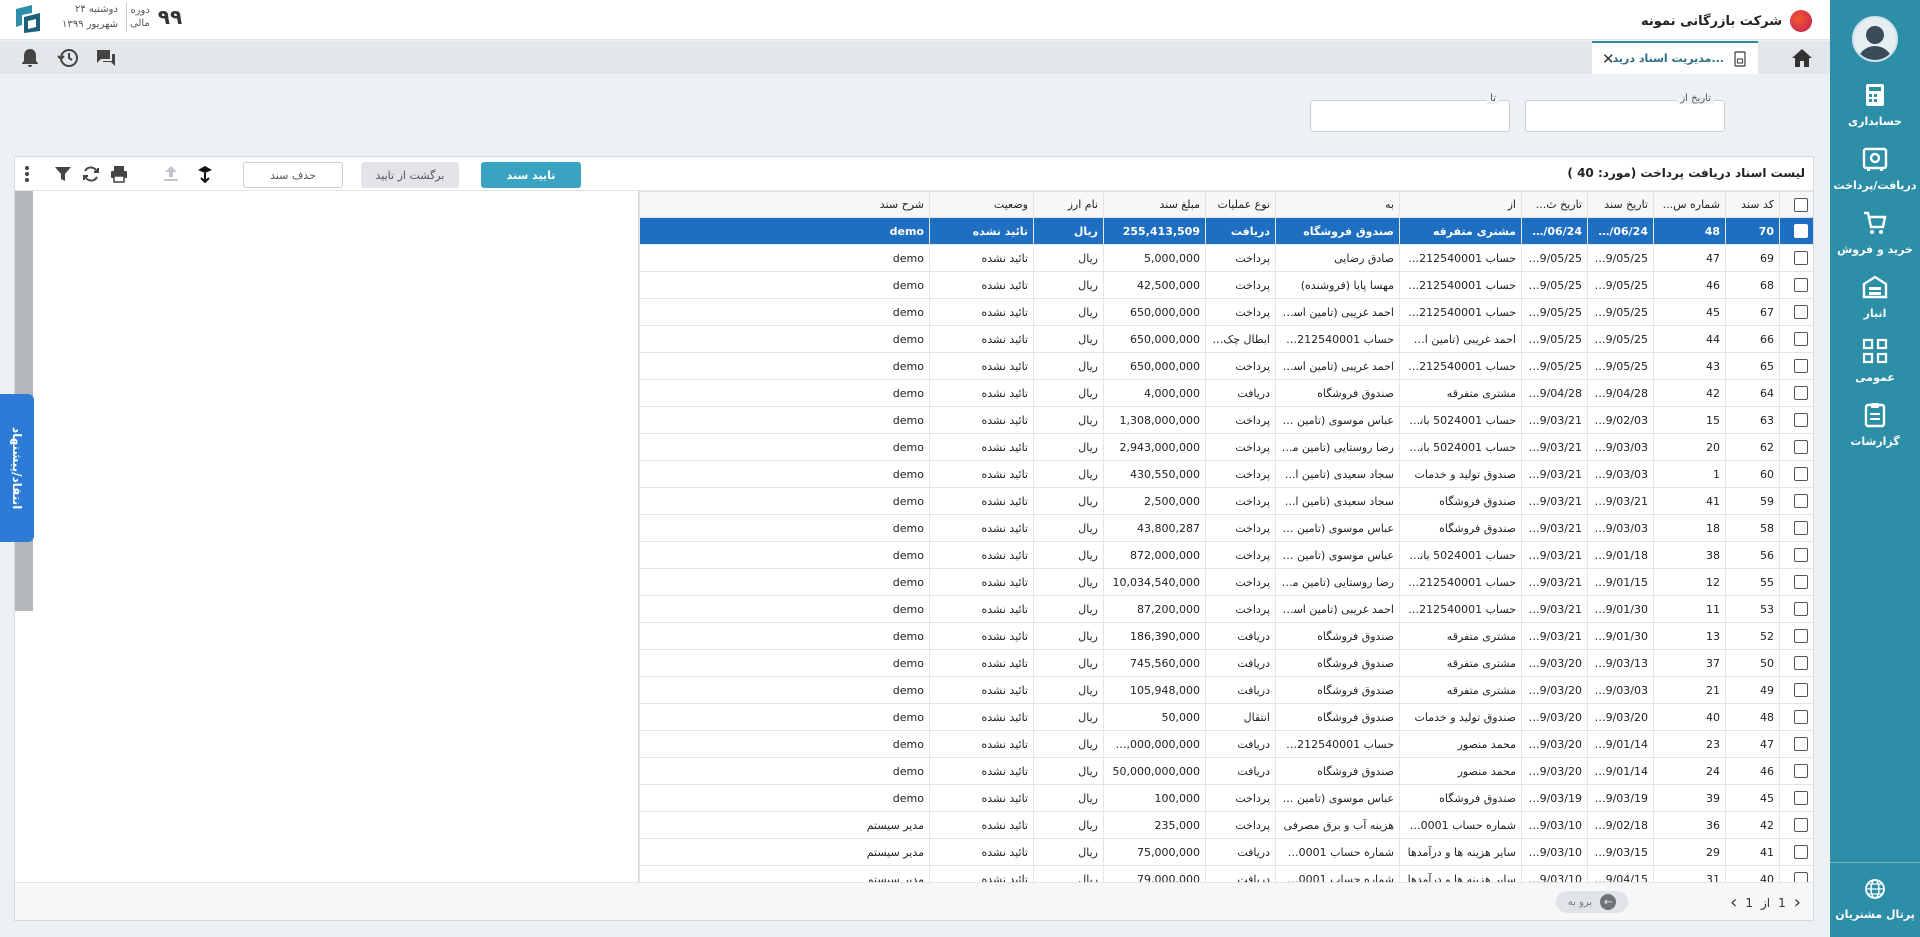 This screenshot has width=1920, height=937. Describe the element at coordinates (1625, 116) in the screenshot. I see `date-from-input` at that location.